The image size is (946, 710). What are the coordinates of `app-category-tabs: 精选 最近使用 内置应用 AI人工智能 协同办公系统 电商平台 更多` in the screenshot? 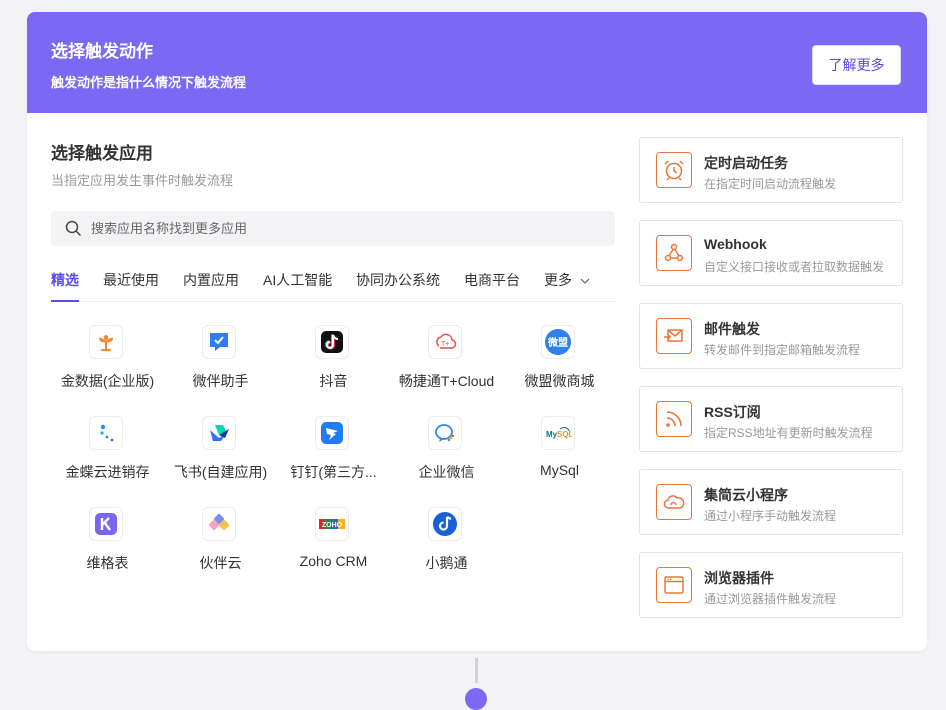 It's located at (333, 286).